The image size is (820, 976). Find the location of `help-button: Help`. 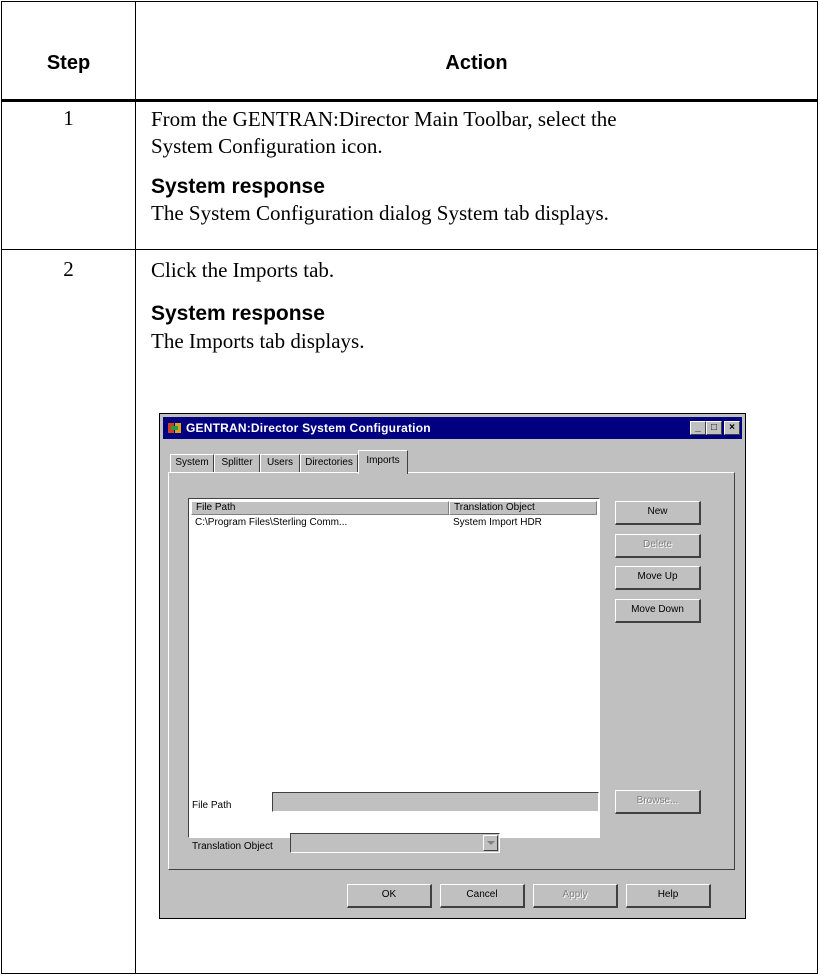

help-button: Help is located at coordinates (668, 896).